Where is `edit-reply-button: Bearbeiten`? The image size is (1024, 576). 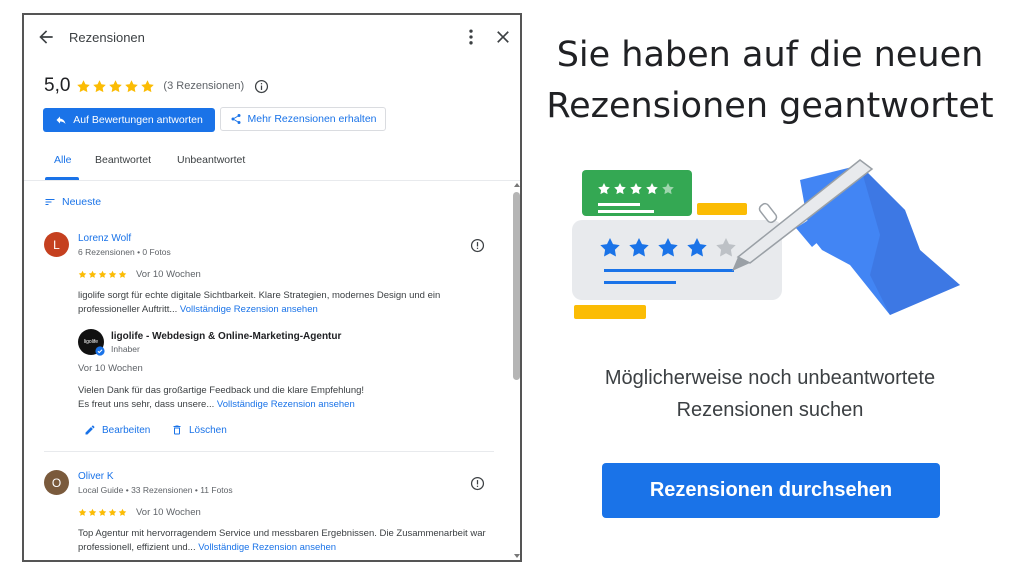
edit-reply-button: Bearbeiten is located at coordinates (117, 430).